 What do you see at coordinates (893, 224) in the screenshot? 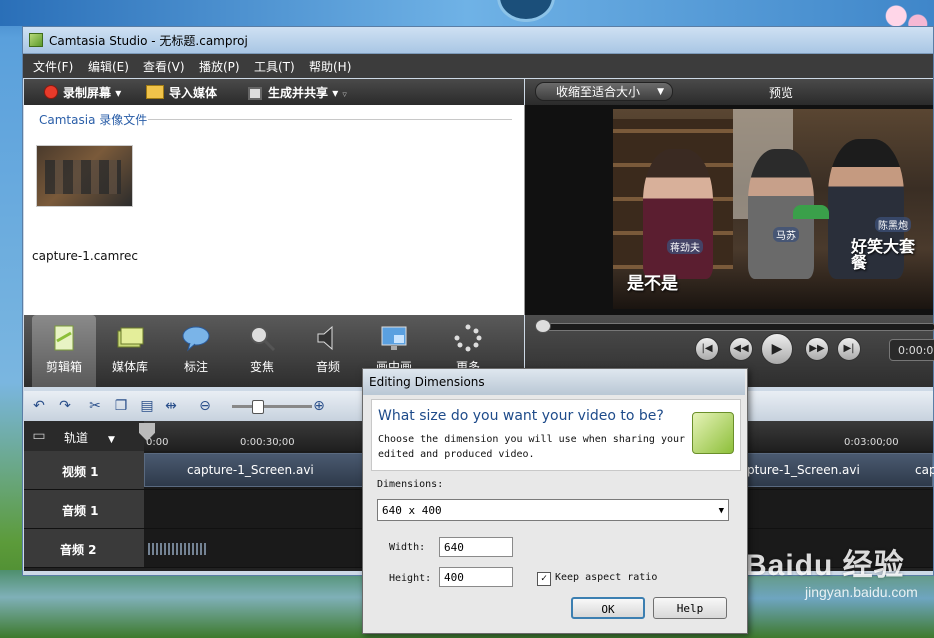
I see `name-tag: 陈黑炮` at bounding box center [893, 224].